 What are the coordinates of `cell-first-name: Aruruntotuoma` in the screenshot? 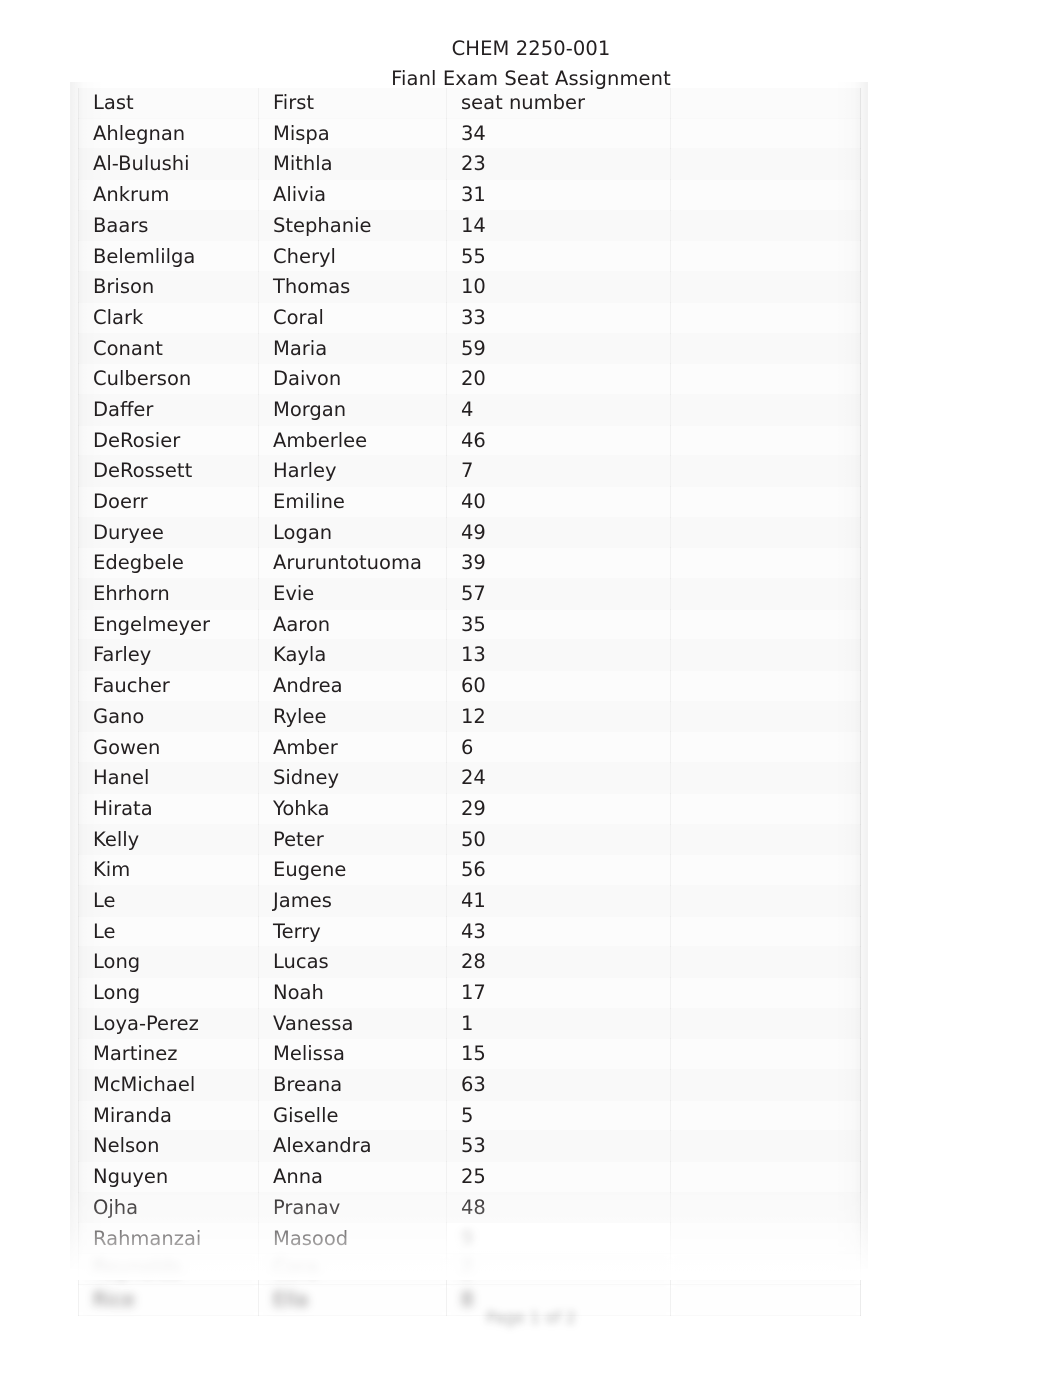 It's located at (352, 563).